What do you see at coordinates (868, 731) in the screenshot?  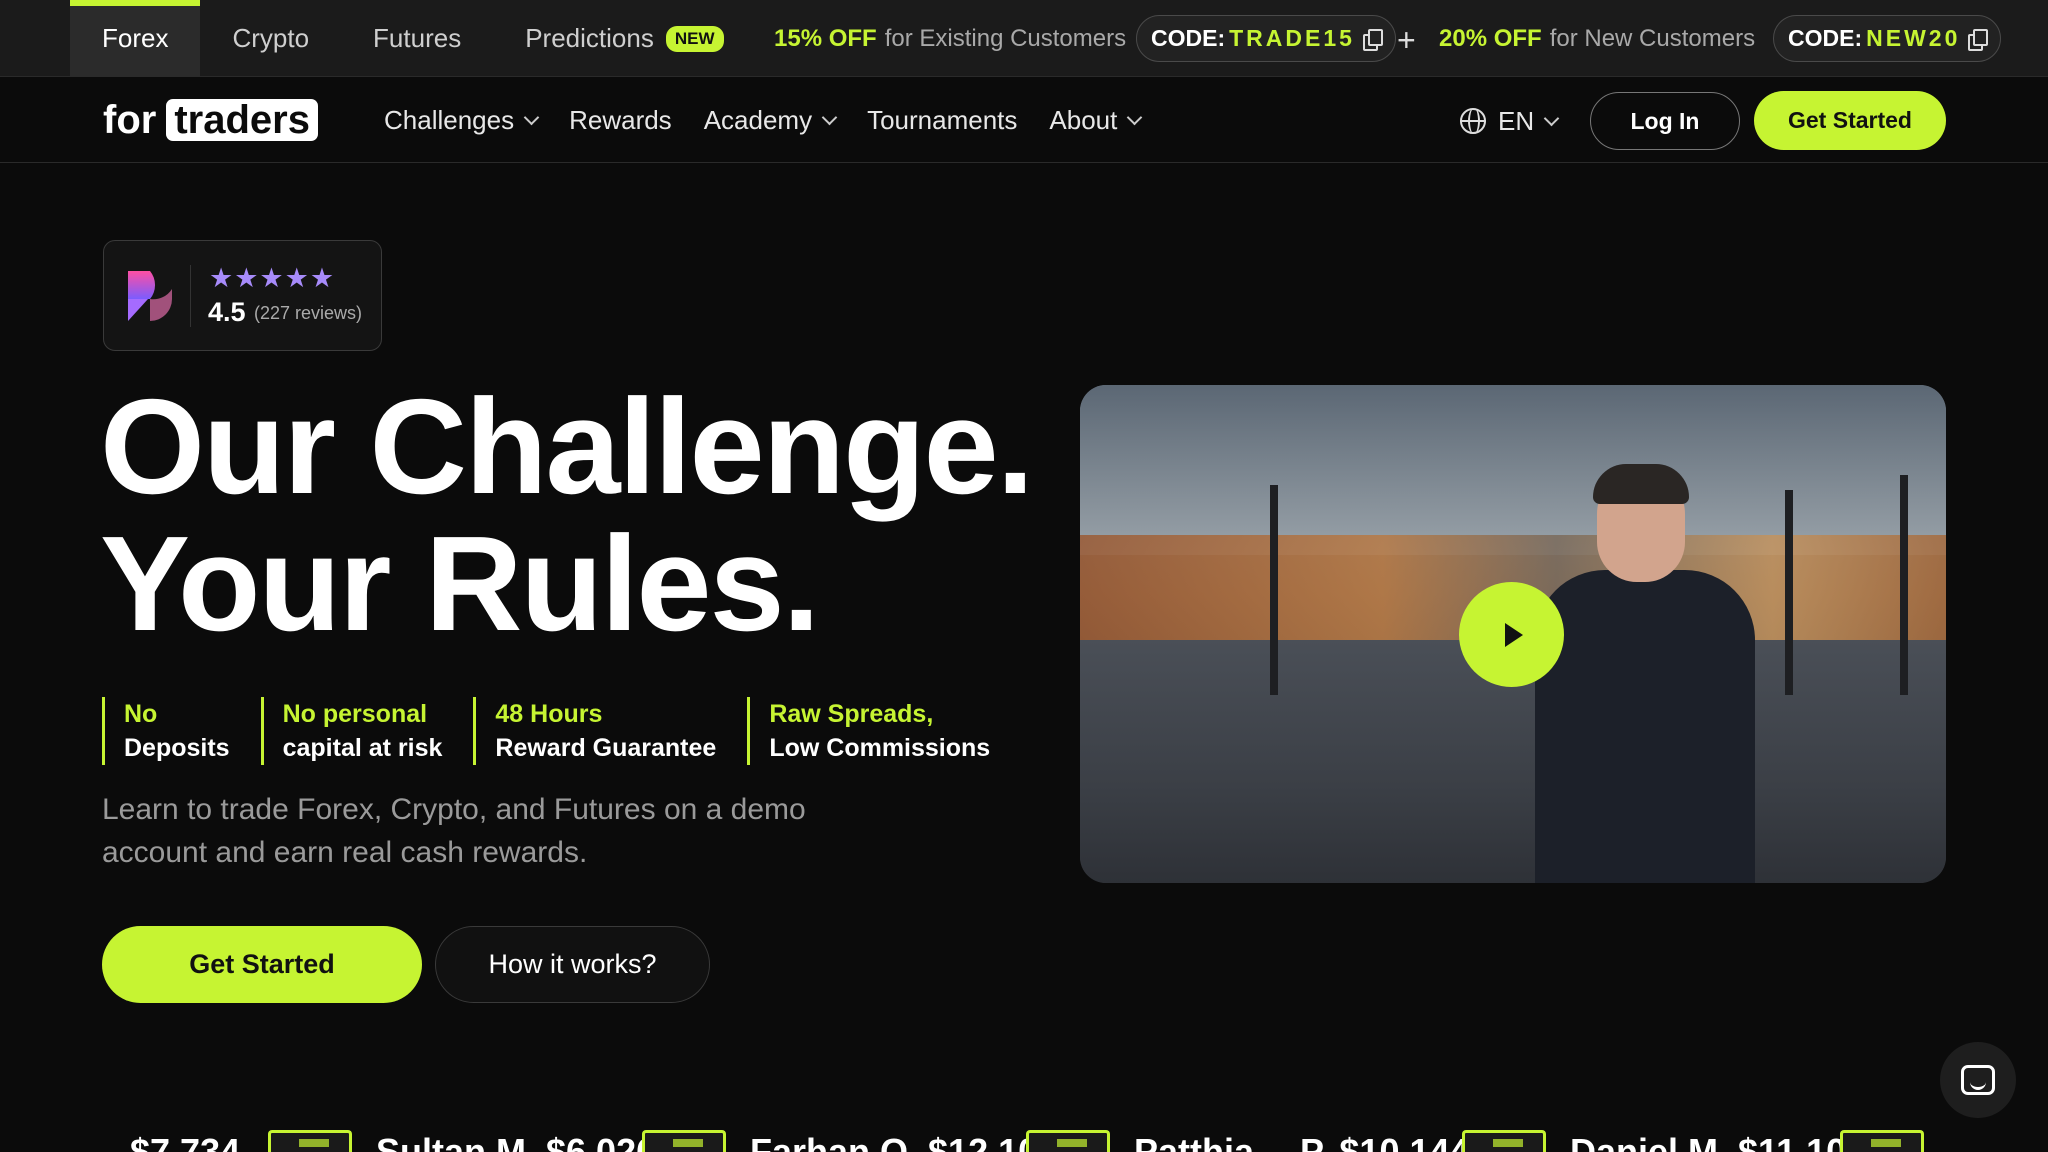 I see `feature-raw-spreads: Raw Spreads, Low Commissions` at bounding box center [868, 731].